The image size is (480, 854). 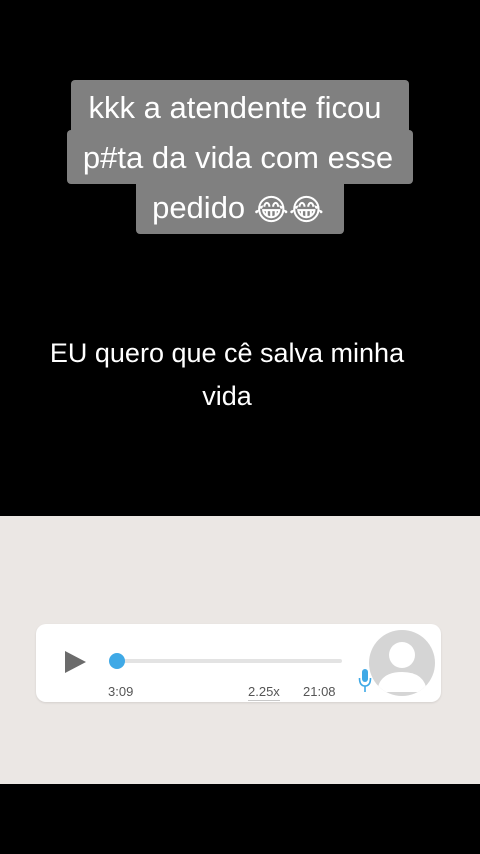 What do you see at coordinates (229, 661) in the screenshot?
I see `audio-progress-track` at bounding box center [229, 661].